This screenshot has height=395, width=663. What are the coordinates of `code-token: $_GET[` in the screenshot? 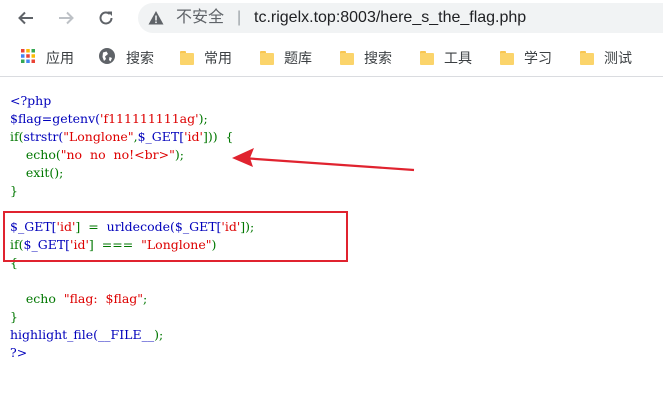 It's located at (161, 136).